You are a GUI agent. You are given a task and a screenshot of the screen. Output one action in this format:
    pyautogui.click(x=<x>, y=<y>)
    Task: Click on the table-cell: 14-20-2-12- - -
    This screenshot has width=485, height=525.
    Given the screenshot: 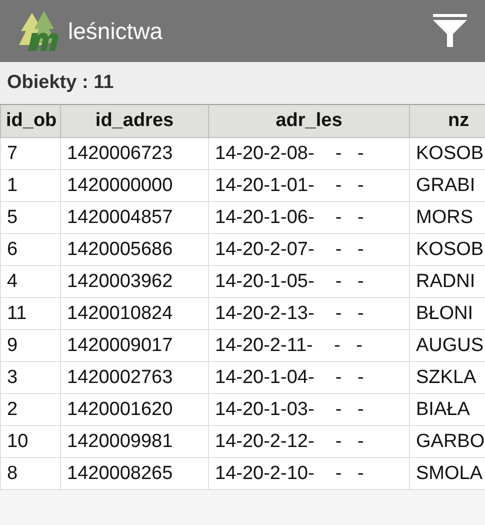 What is the action you would take?
    pyautogui.click(x=309, y=442)
    